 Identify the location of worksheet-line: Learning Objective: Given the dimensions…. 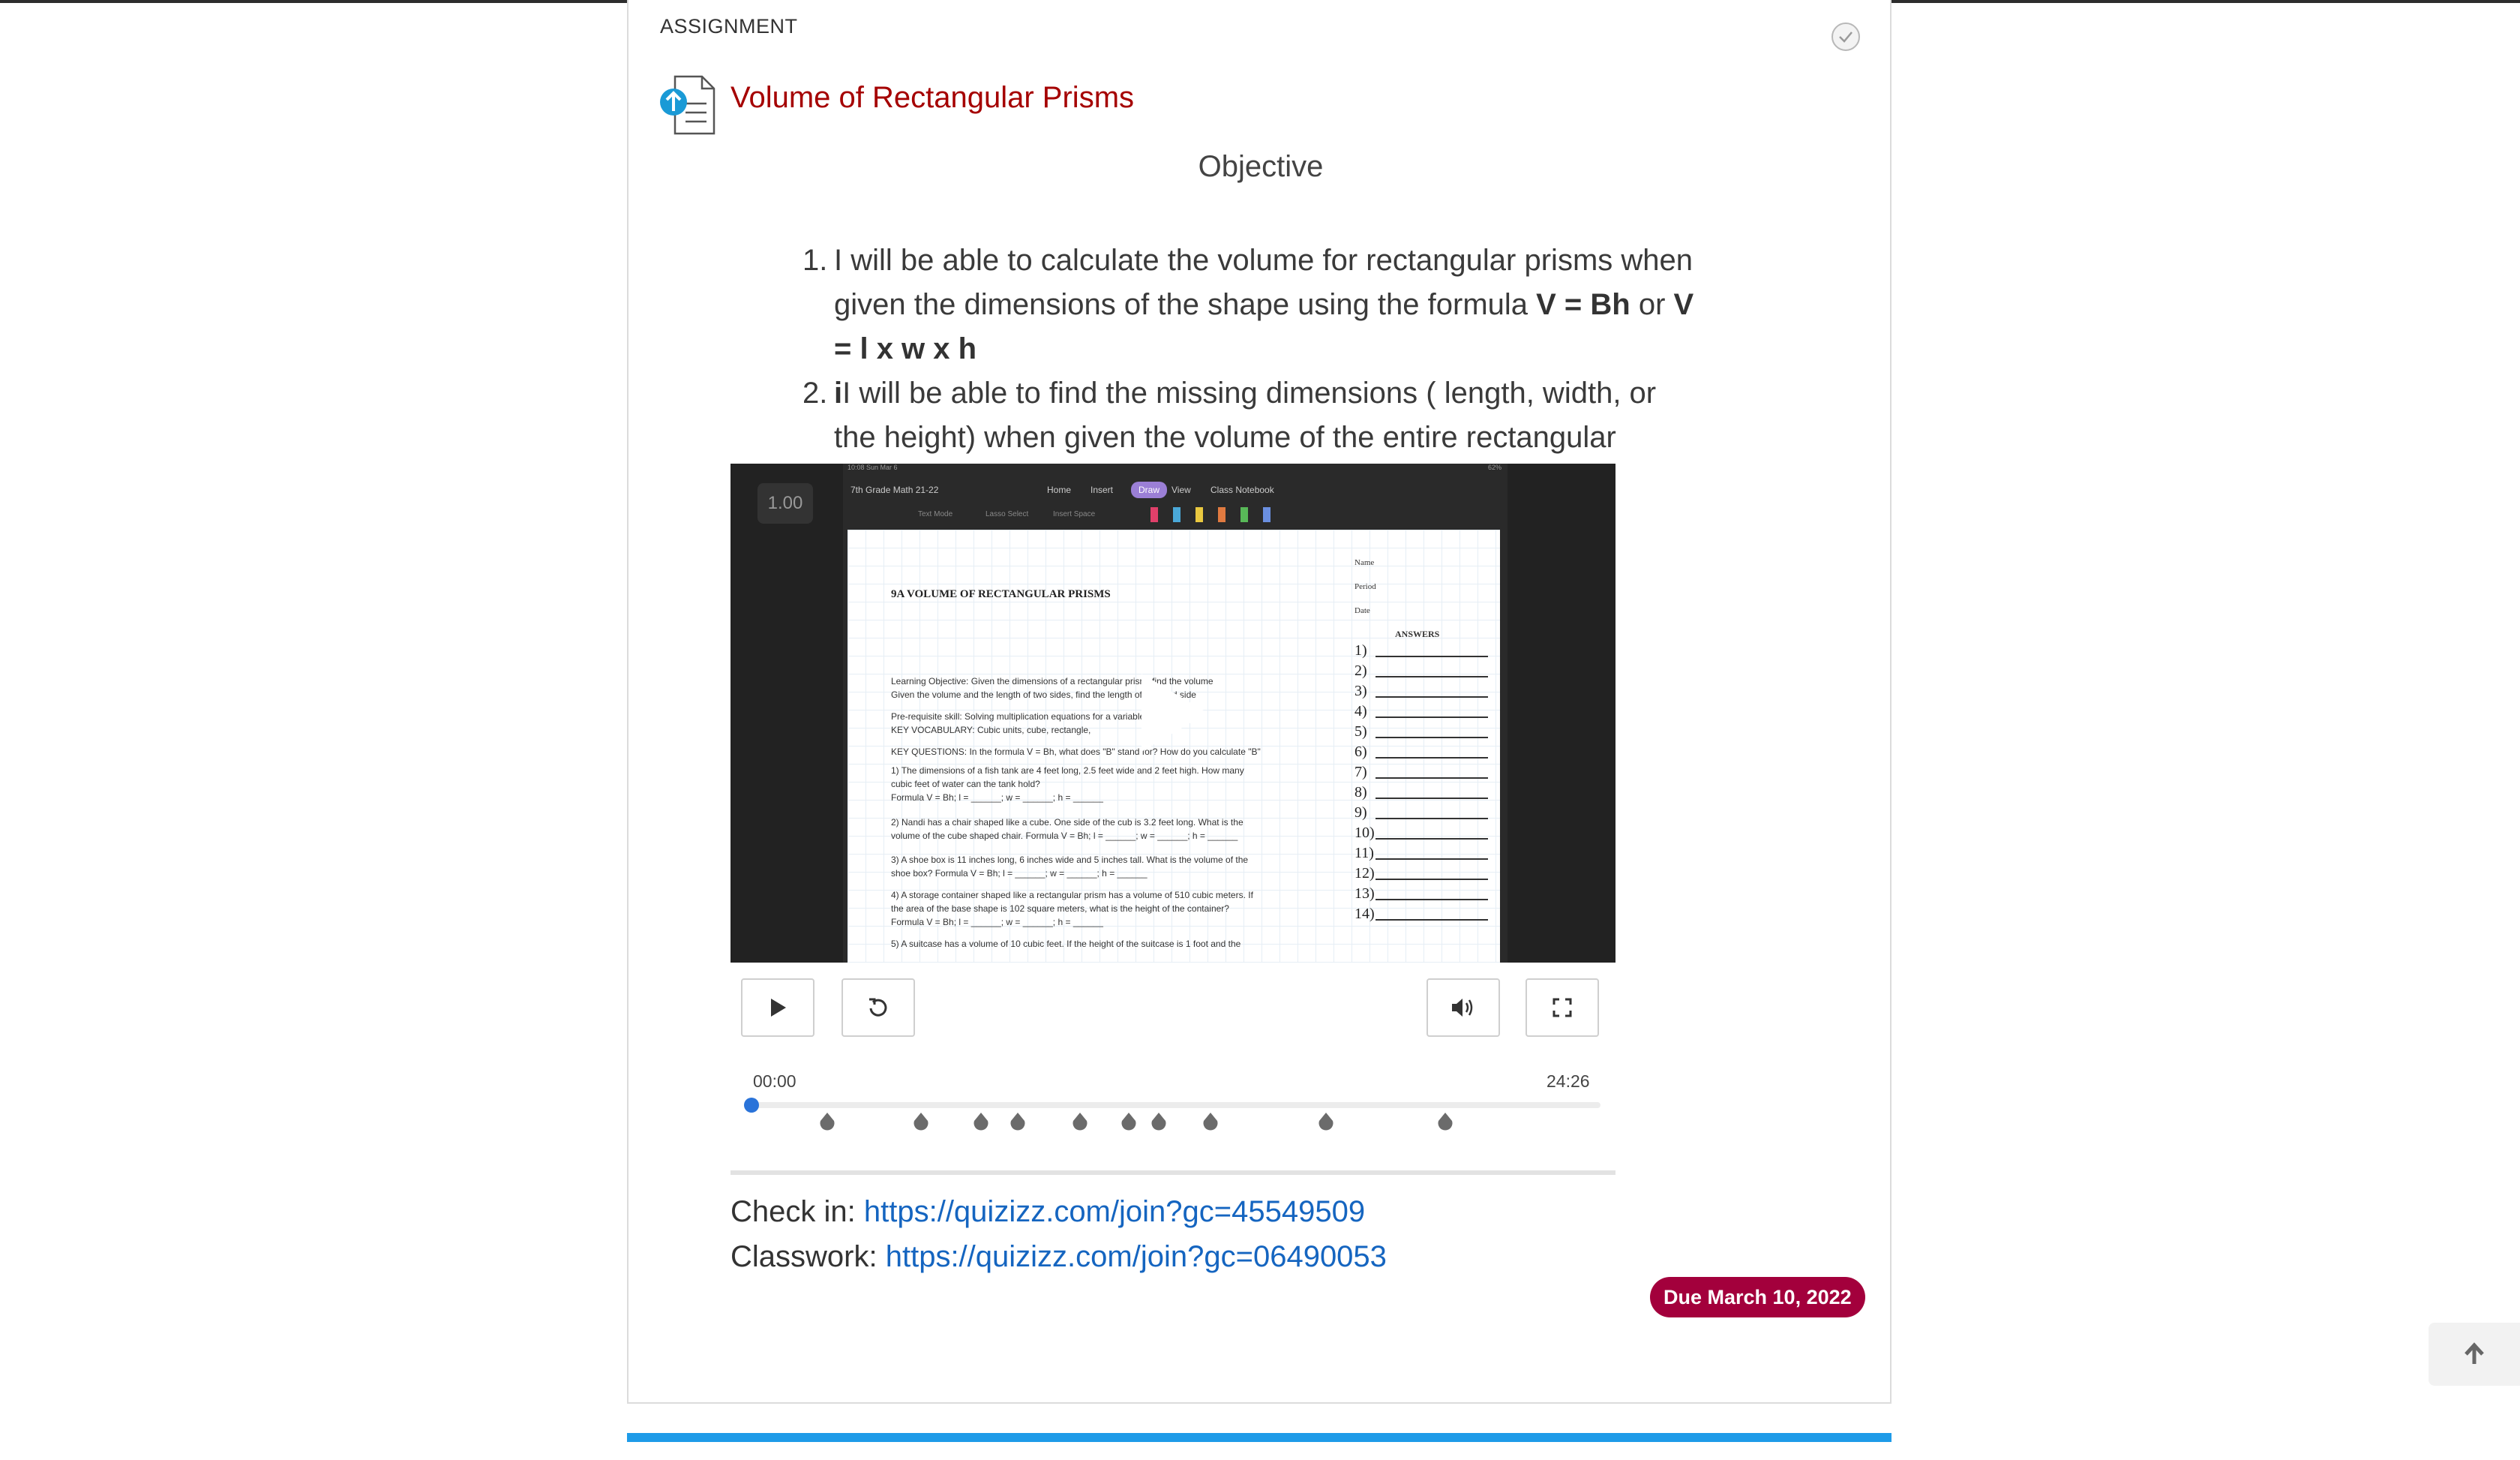
(1052, 681).